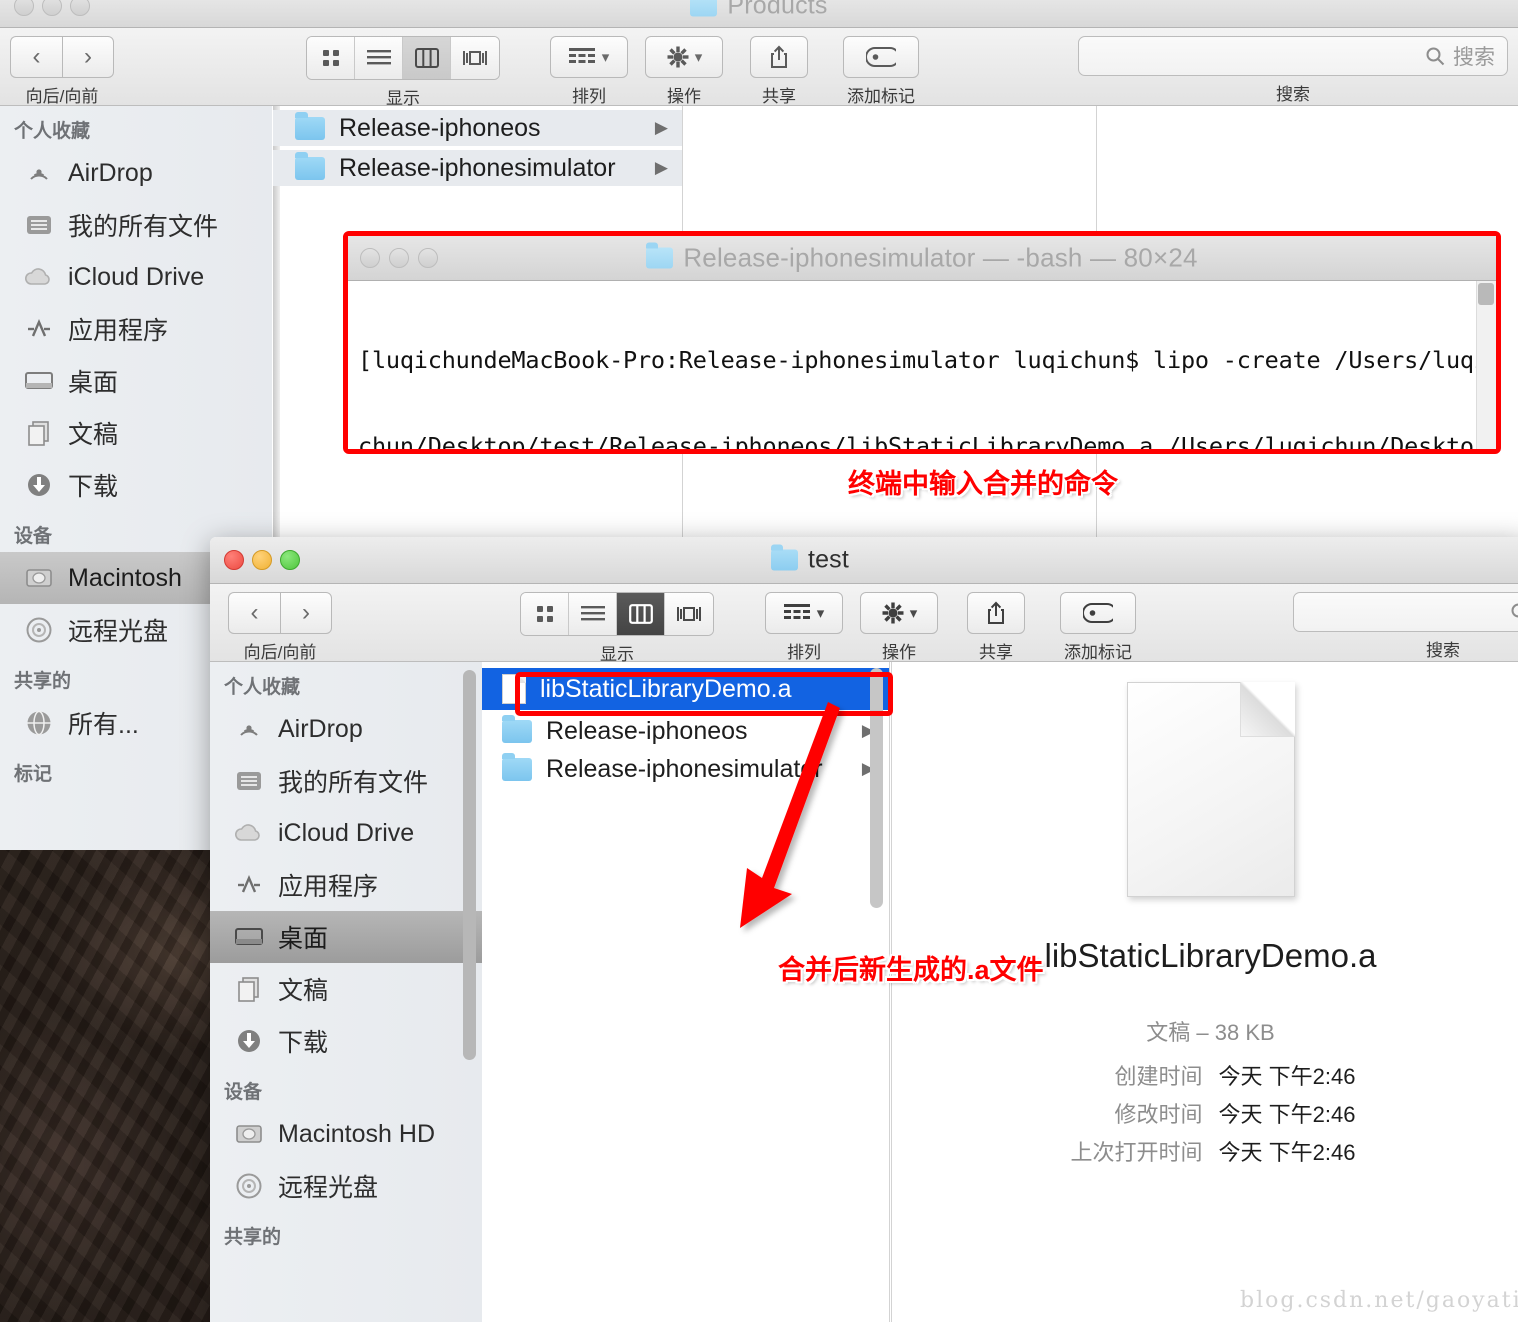  What do you see at coordinates (922, 258) in the screenshot?
I see `terminal-titlebar: Release-iphonesimulator — -bash — 80×24` at bounding box center [922, 258].